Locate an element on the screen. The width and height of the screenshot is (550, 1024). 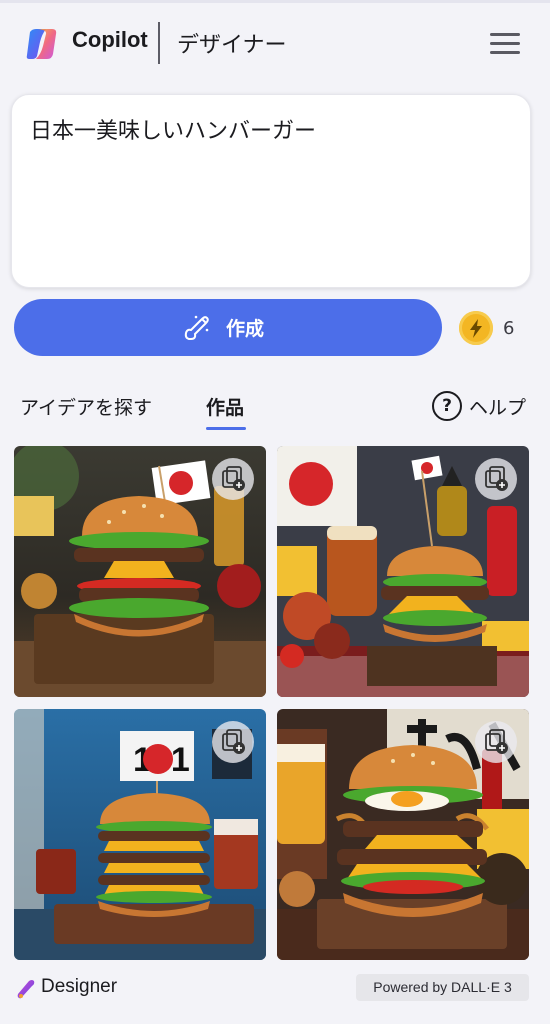
header-divider is located at coordinates (159, 43).